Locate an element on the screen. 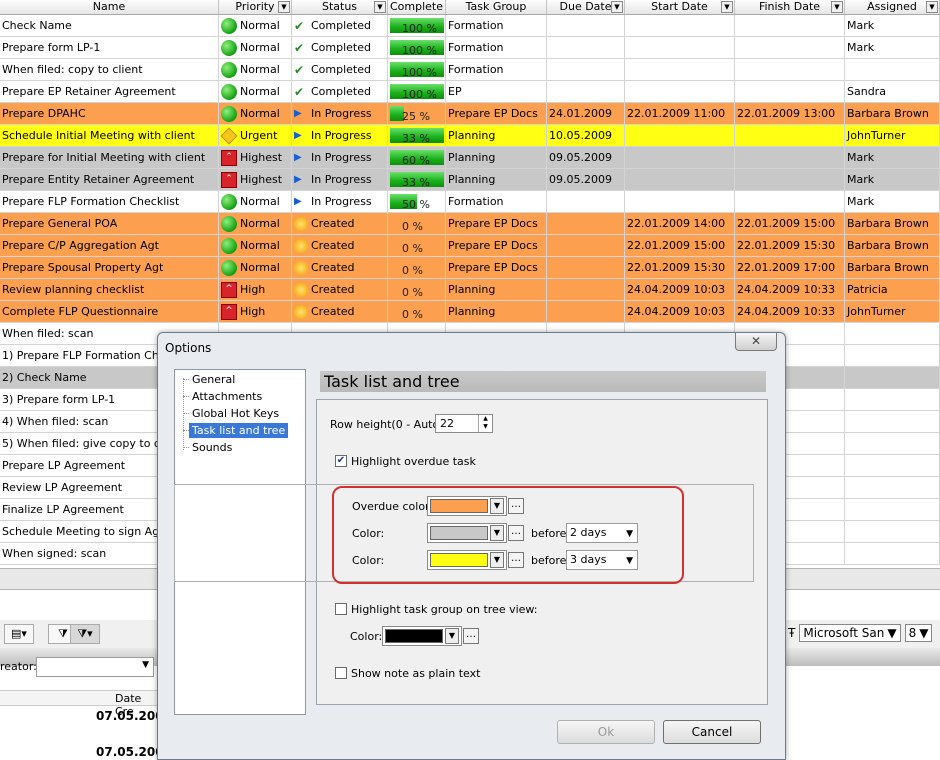  assigned-cell: Mark is located at coordinates (892, 47).